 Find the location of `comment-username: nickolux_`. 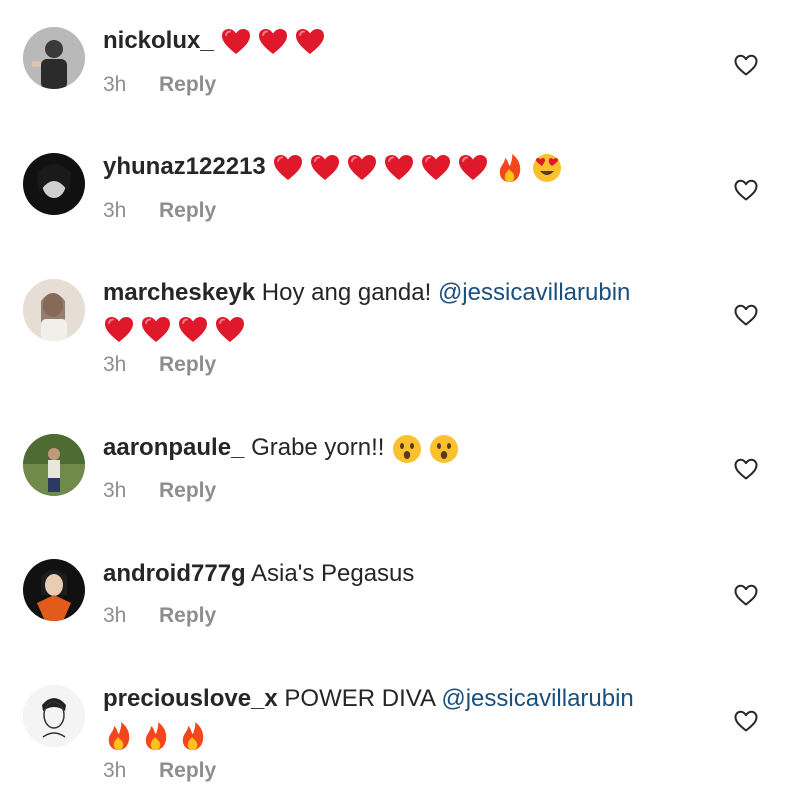

comment-username: nickolux_ is located at coordinates (158, 40).